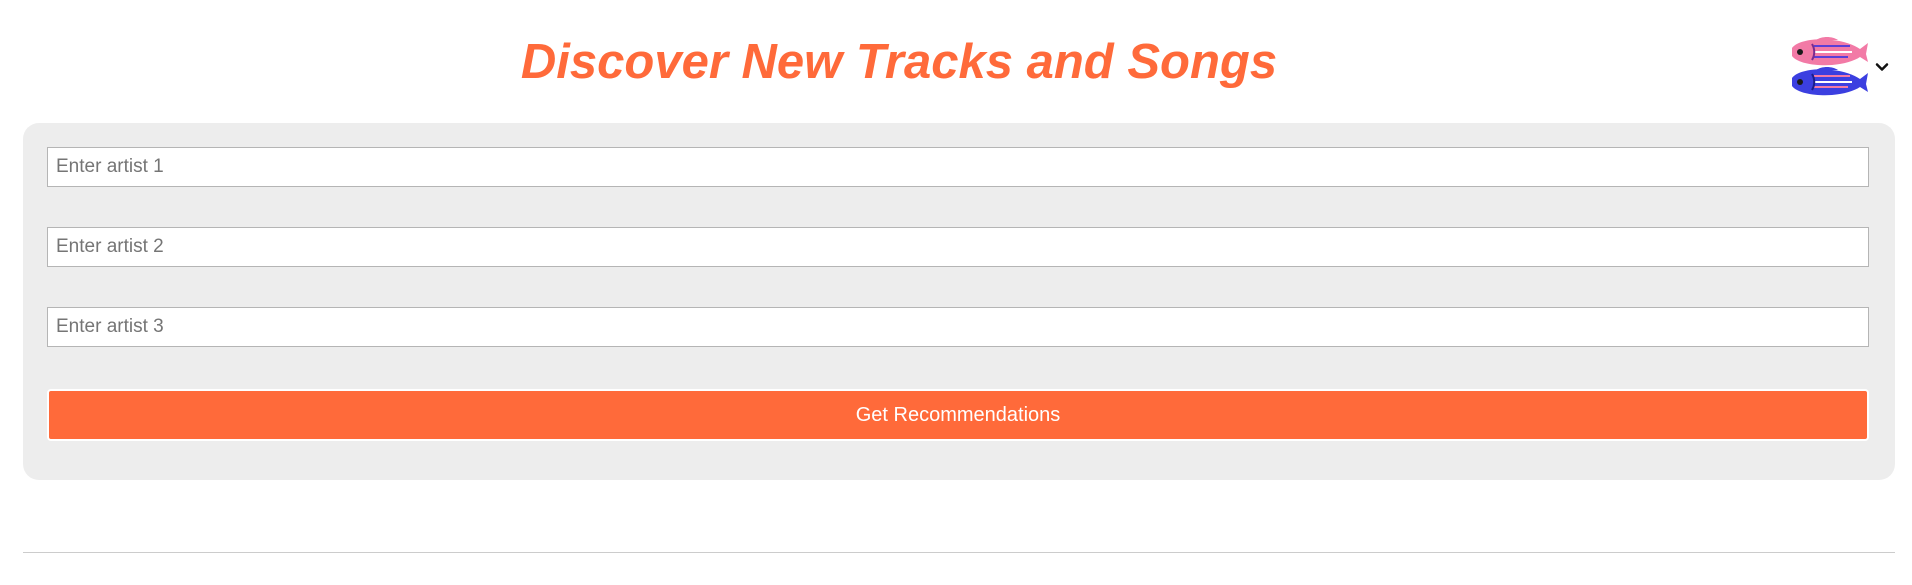  Describe the element at coordinates (1882, 67) in the screenshot. I see `chevron-down-icon` at that location.